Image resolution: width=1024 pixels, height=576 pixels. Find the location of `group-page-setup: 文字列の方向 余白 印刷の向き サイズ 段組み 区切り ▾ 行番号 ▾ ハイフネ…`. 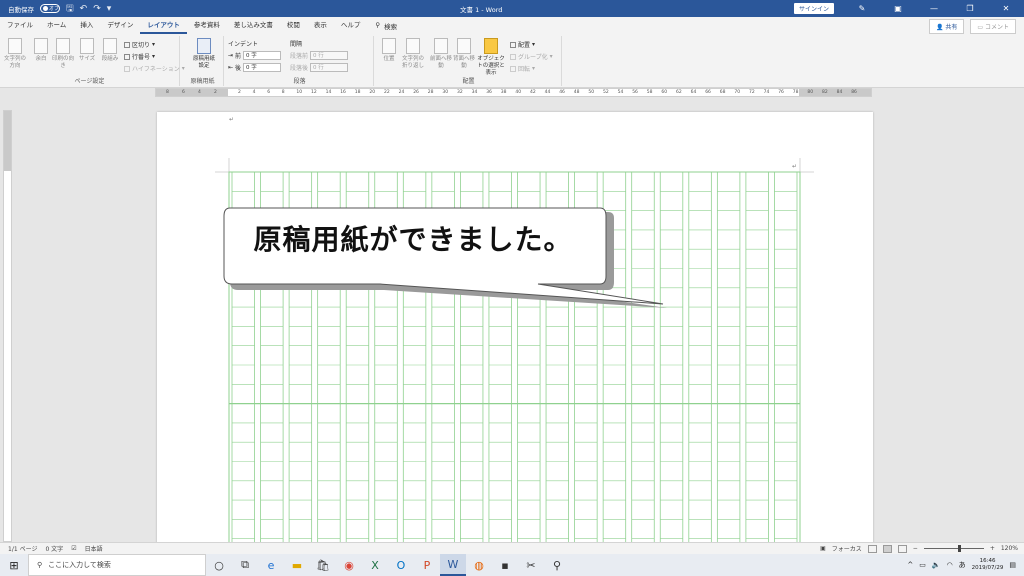

group-page-setup: 文字列の方向 余白 印刷の向き サイズ 段組み 区切り ▾ 行番号 ▾ ハイフネ… is located at coordinates (92, 61).